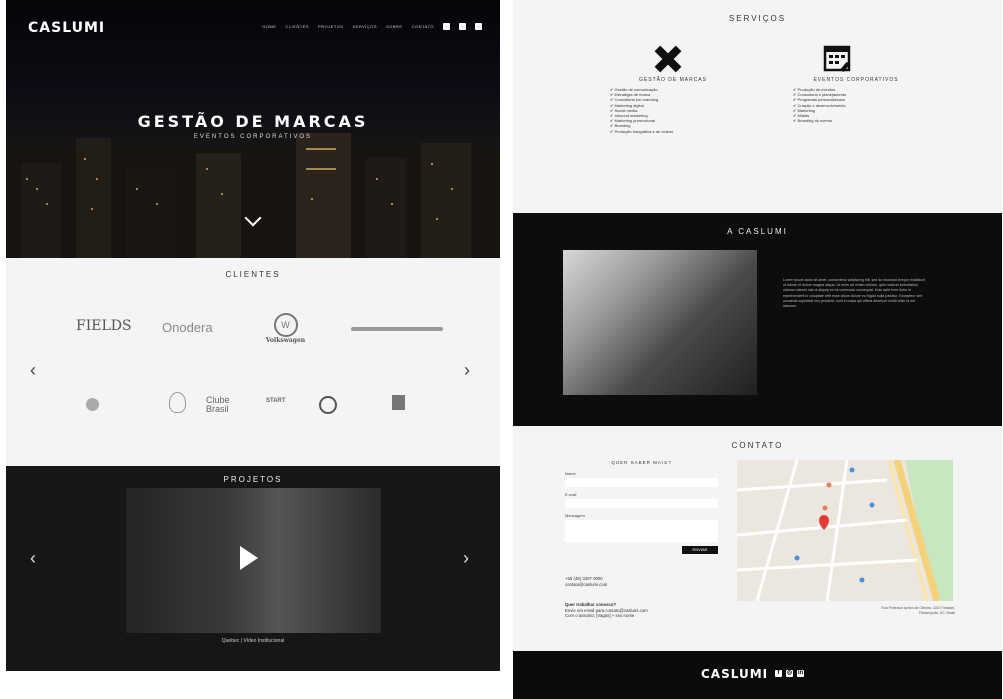 The image size is (1003, 699). Describe the element at coordinates (104, 326) in the screenshot. I see `client-logo-fields: FIELDS` at that location.